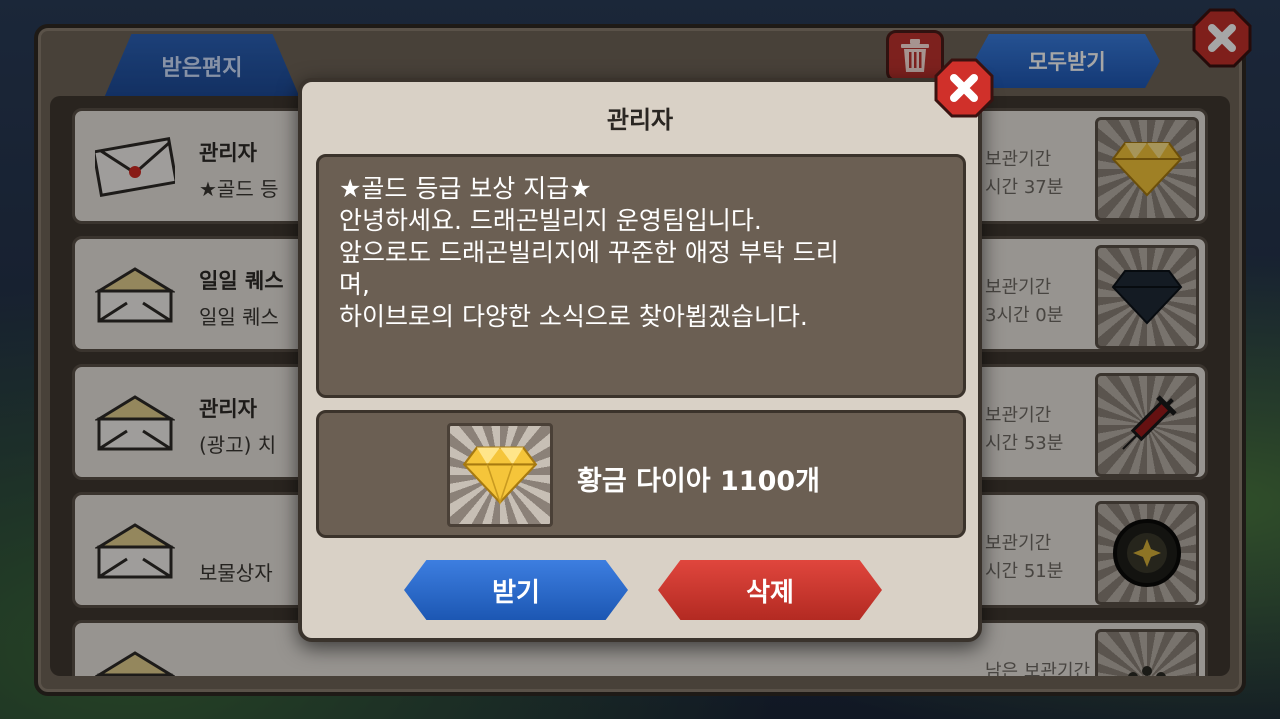 This screenshot has width=1280, height=719. What do you see at coordinates (516, 590) in the screenshot?
I see `receive-button: 받기` at bounding box center [516, 590].